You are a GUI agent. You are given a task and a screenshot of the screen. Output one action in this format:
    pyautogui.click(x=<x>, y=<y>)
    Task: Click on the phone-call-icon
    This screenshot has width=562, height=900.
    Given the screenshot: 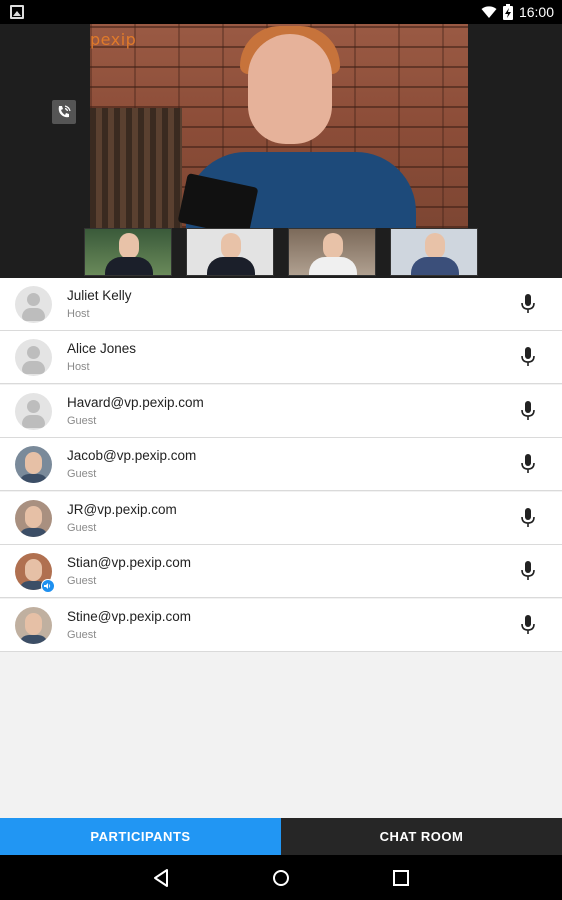 What is the action you would take?
    pyautogui.click(x=64, y=112)
    